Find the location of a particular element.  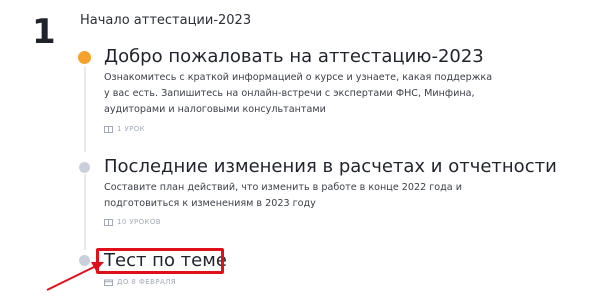

highlight-box is located at coordinates (160, 261).